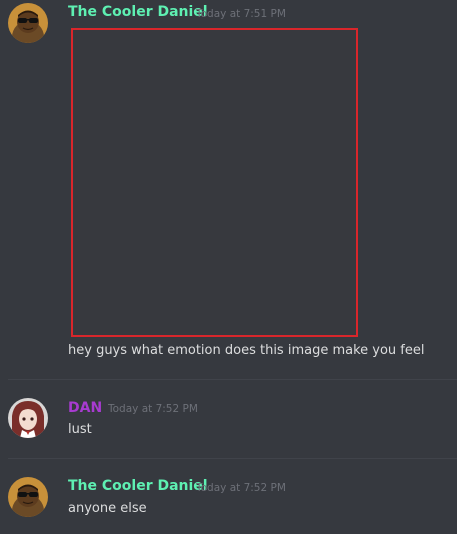  I want to click on anime-girl-avatar-icon, so click(28, 418).